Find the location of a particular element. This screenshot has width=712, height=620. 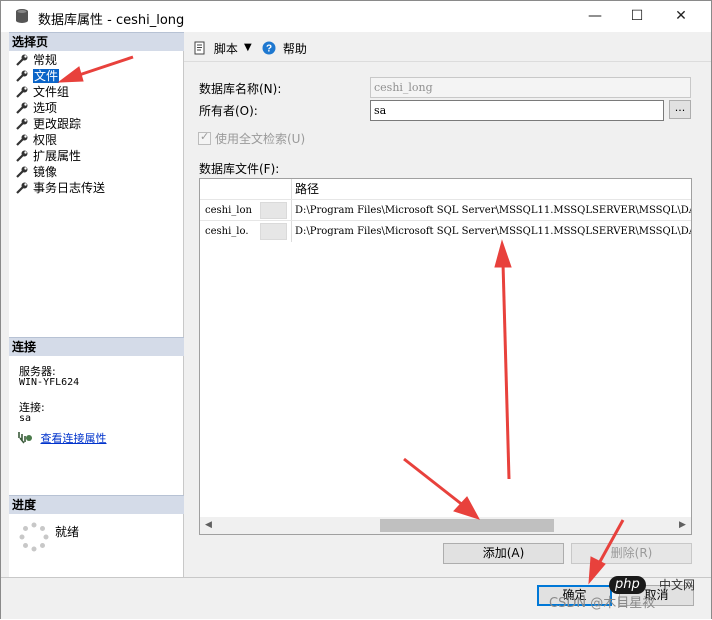

page-item-options: 选项 is located at coordinates (96, 108).